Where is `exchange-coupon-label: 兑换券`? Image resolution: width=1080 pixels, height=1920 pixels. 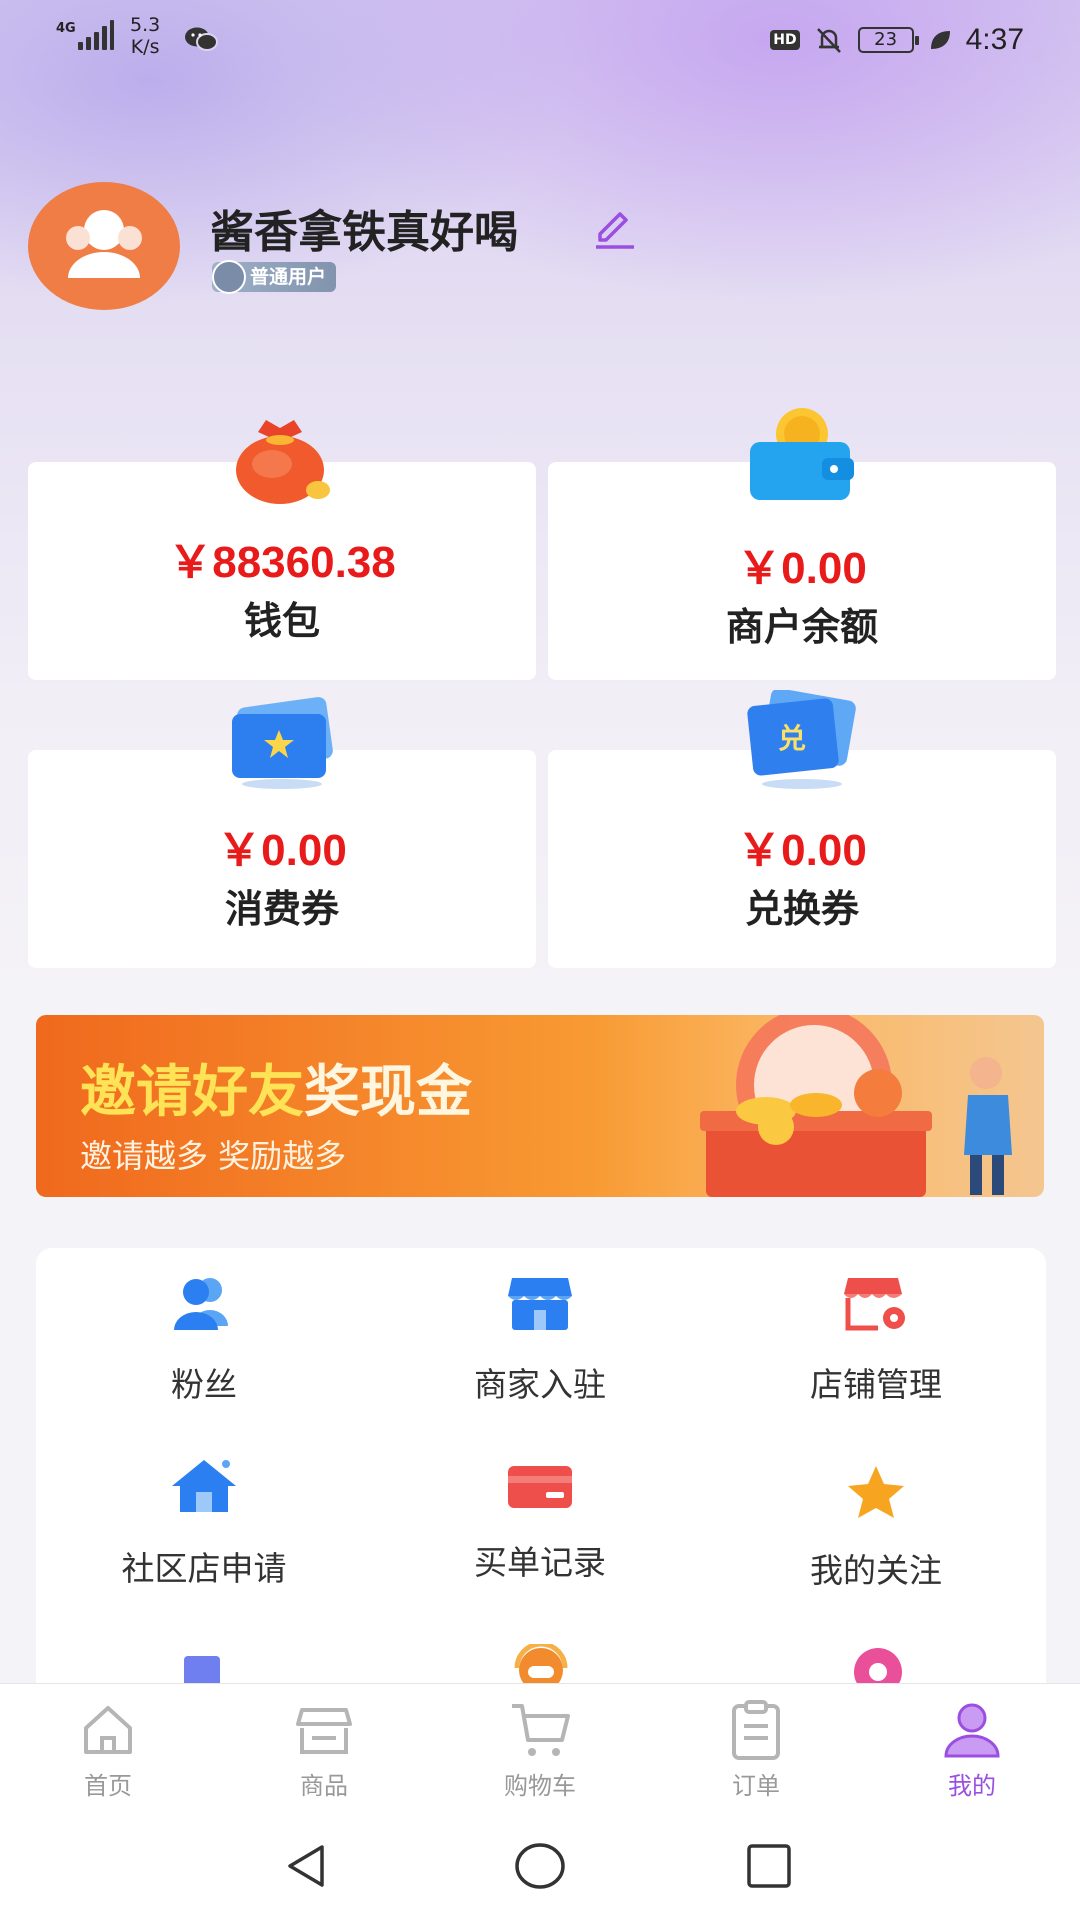 exchange-coupon-label: 兑换券 is located at coordinates (801, 909).